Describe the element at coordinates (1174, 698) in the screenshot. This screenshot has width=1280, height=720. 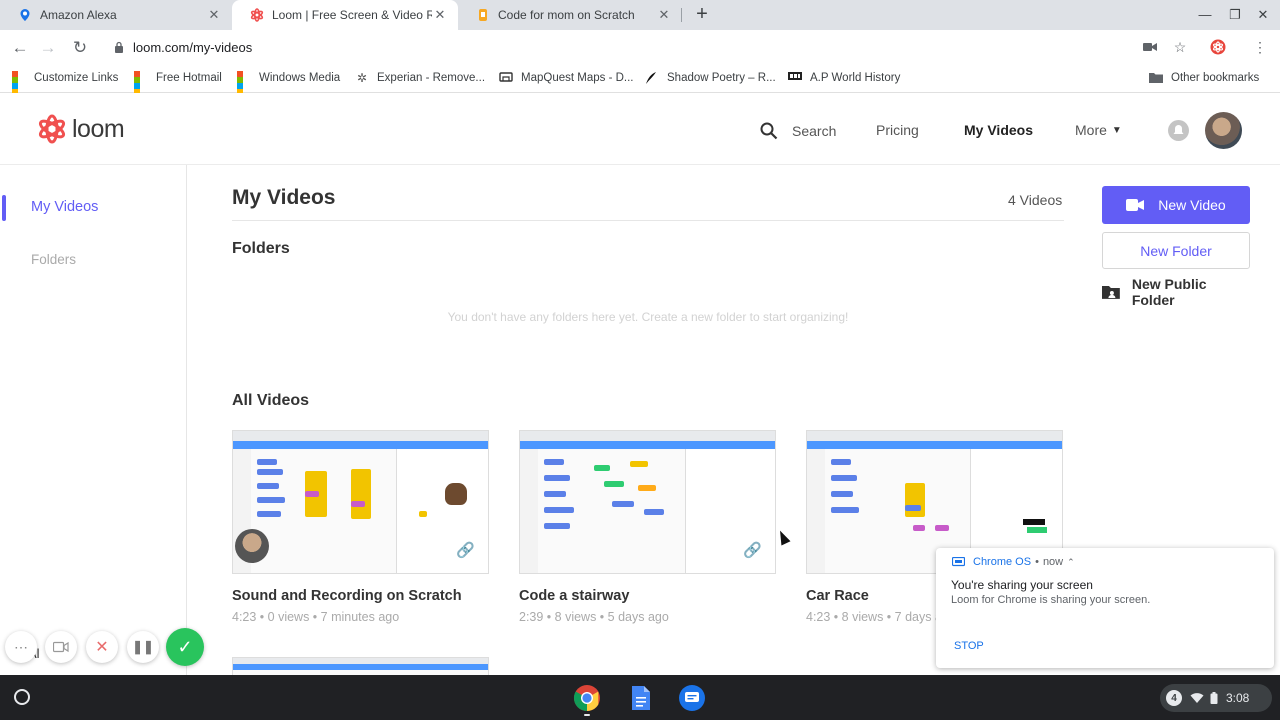
I see `notification-count-badge: 4` at that location.